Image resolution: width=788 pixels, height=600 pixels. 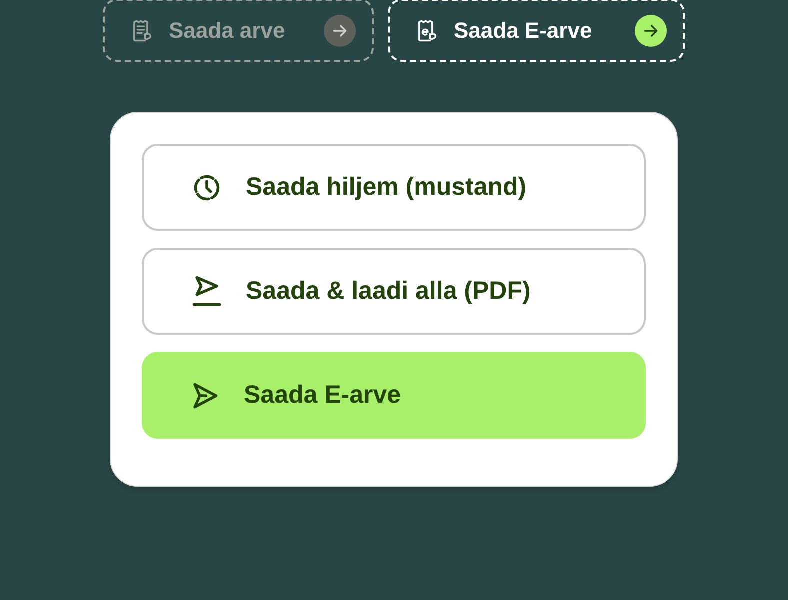 I want to click on send-underline-icon, so click(x=207, y=291).